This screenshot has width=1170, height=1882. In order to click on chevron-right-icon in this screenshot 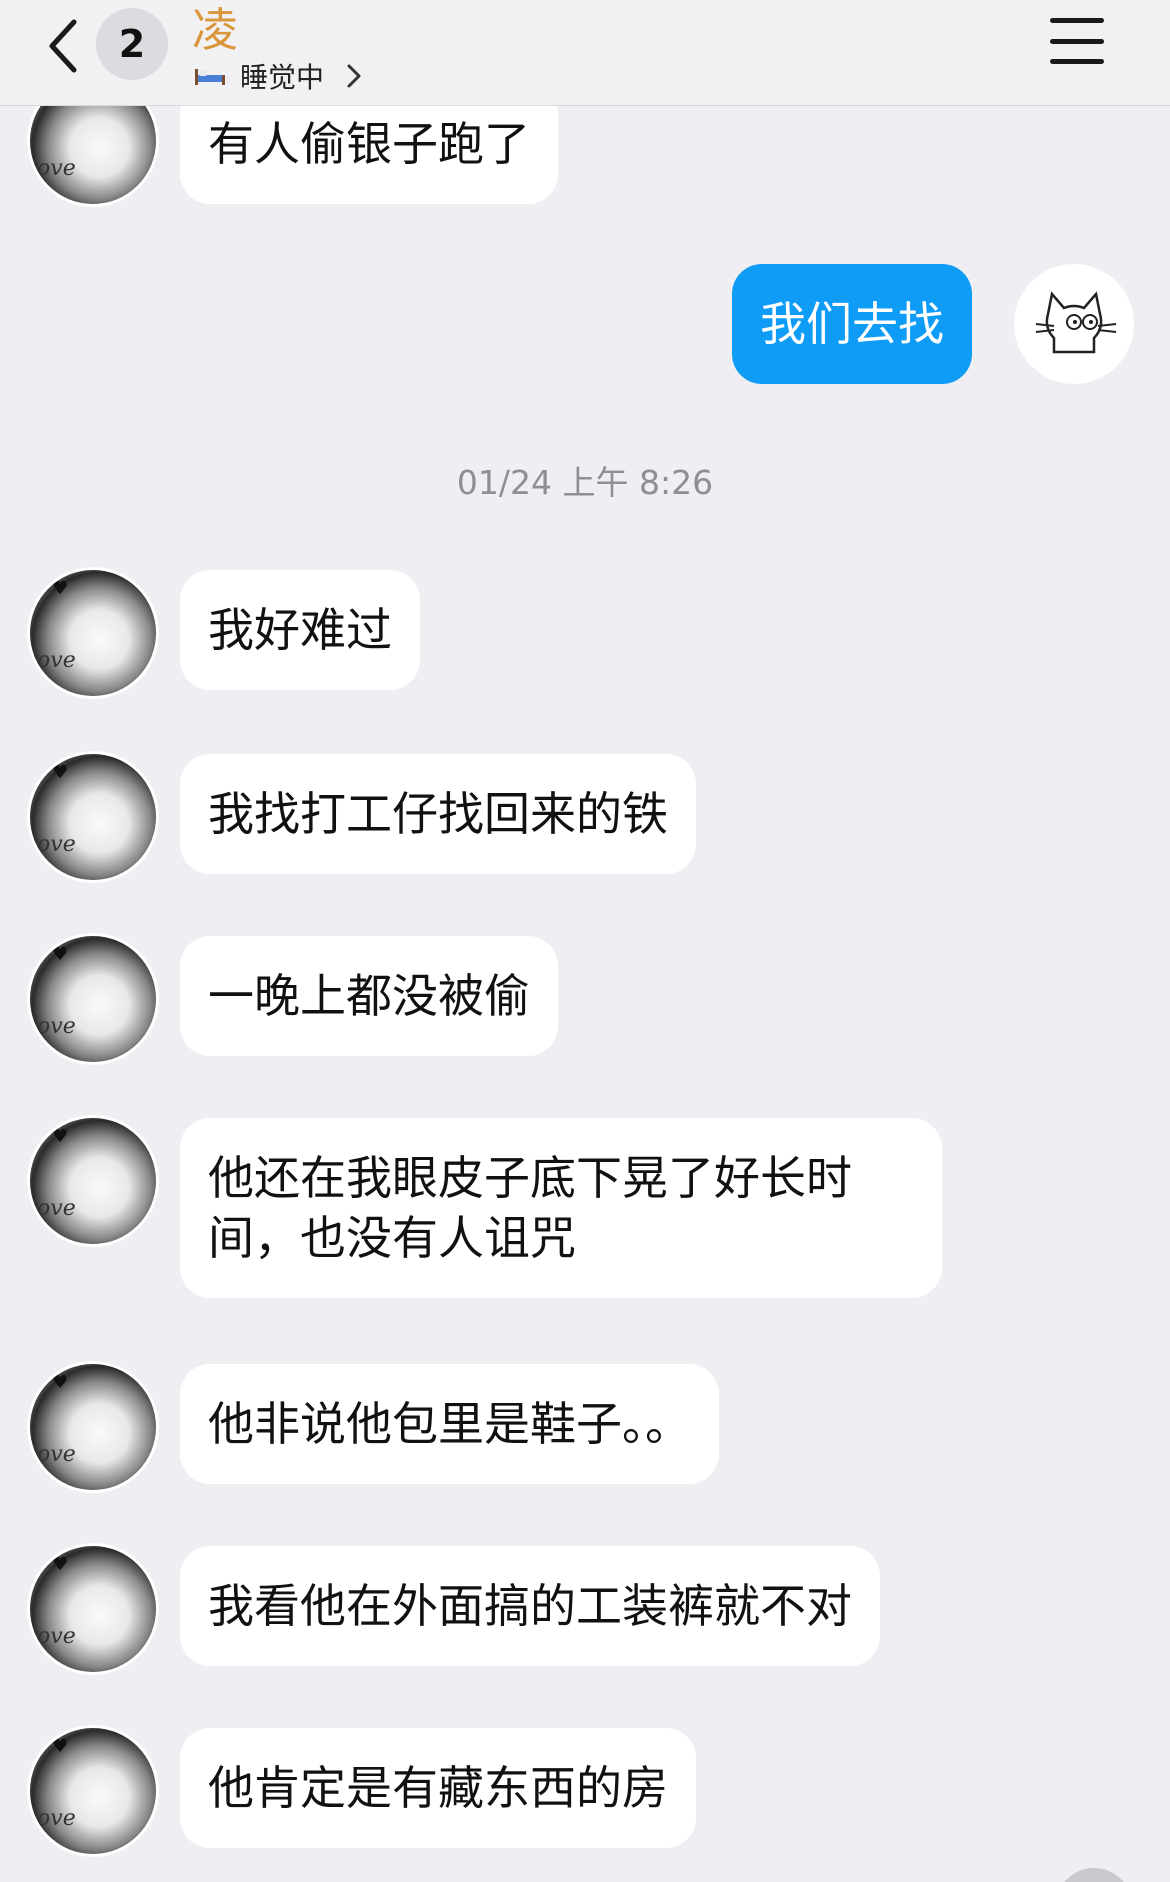, I will do `click(354, 76)`.